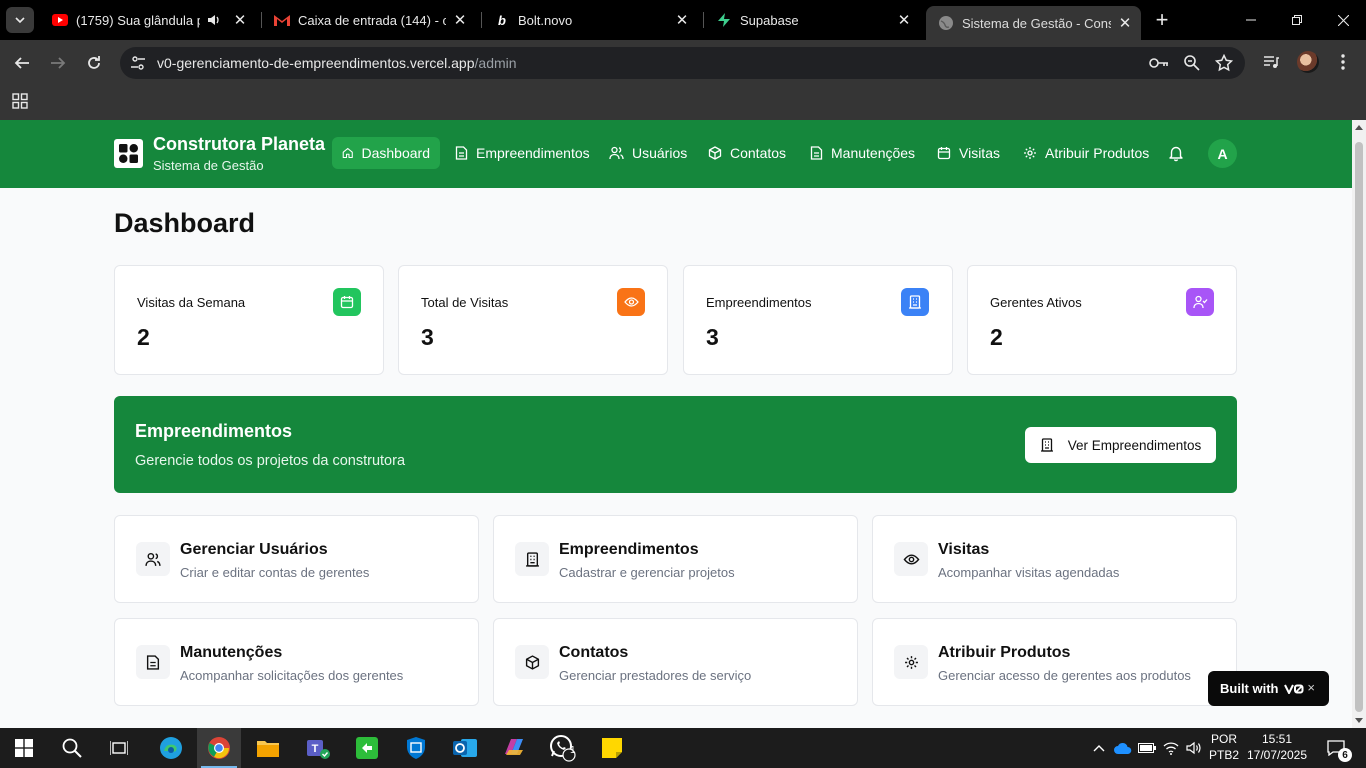 This screenshot has height=768, width=1366. Describe the element at coordinates (1359, 720) in the screenshot. I see `scroll-down-arrow` at that location.